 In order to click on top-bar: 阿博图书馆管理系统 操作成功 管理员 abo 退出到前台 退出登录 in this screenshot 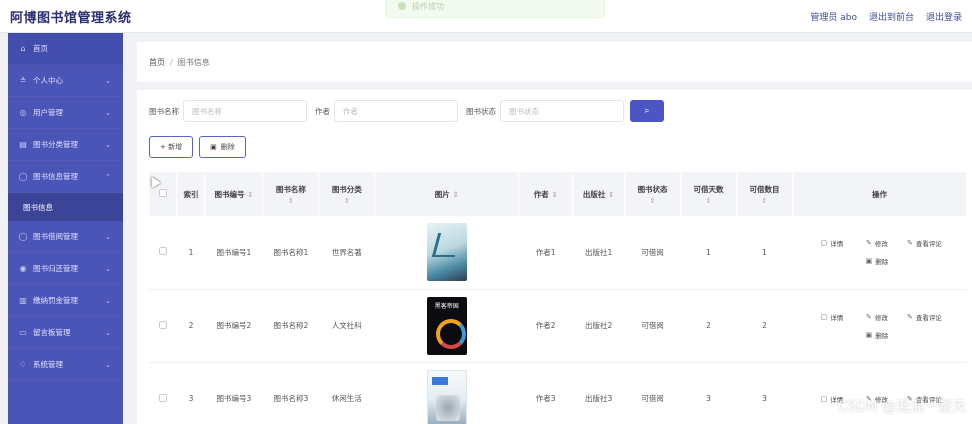, I will do `click(486, 16)`.